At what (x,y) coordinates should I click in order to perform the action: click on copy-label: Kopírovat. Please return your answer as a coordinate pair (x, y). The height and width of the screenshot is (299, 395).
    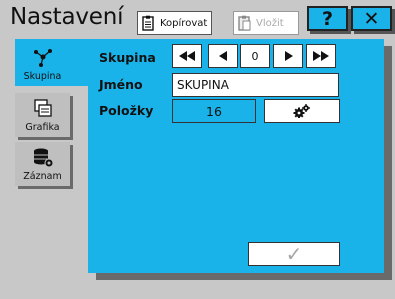
    Looking at the image, I should click on (184, 23).